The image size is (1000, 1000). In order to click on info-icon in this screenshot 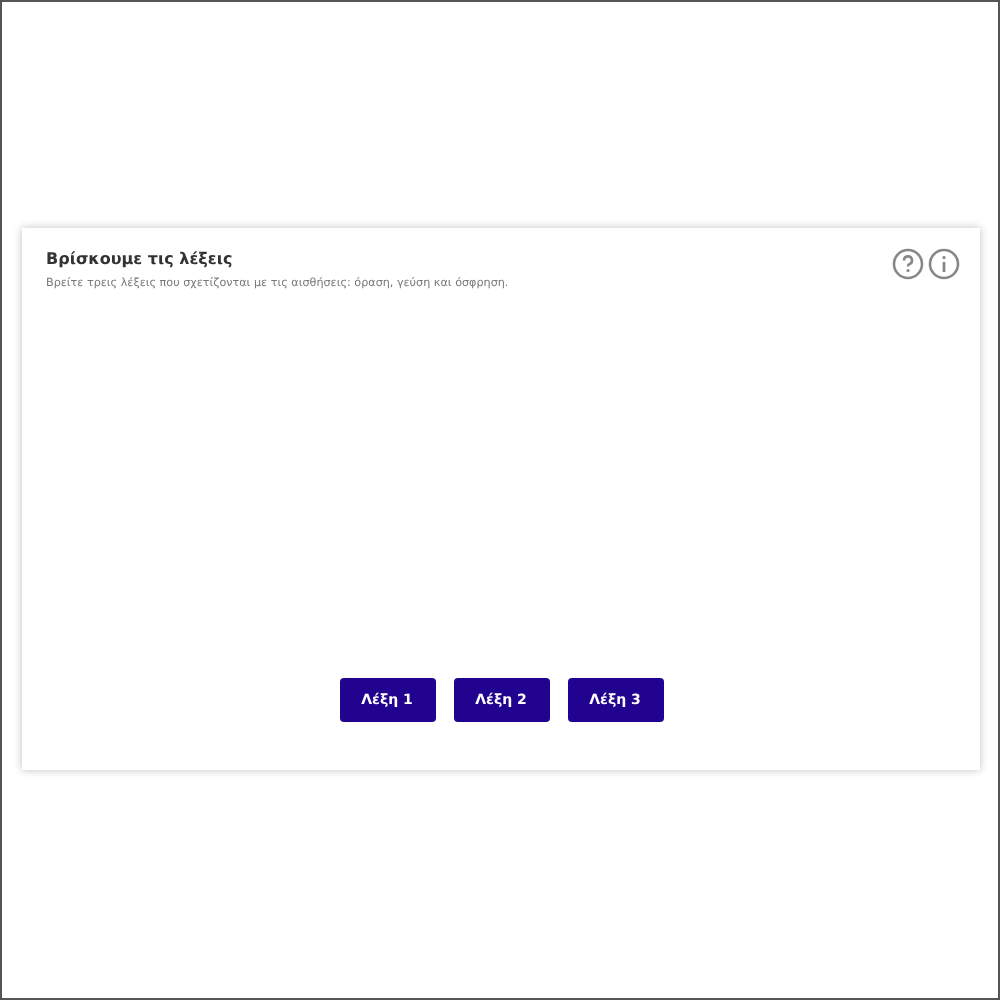, I will do `click(944, 264)`.